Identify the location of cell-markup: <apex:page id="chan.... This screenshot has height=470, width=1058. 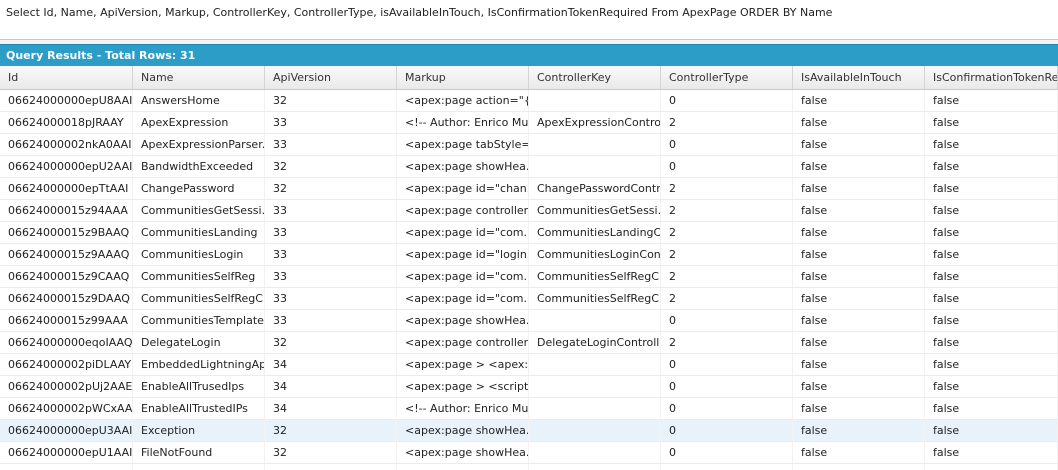
(463, 188).